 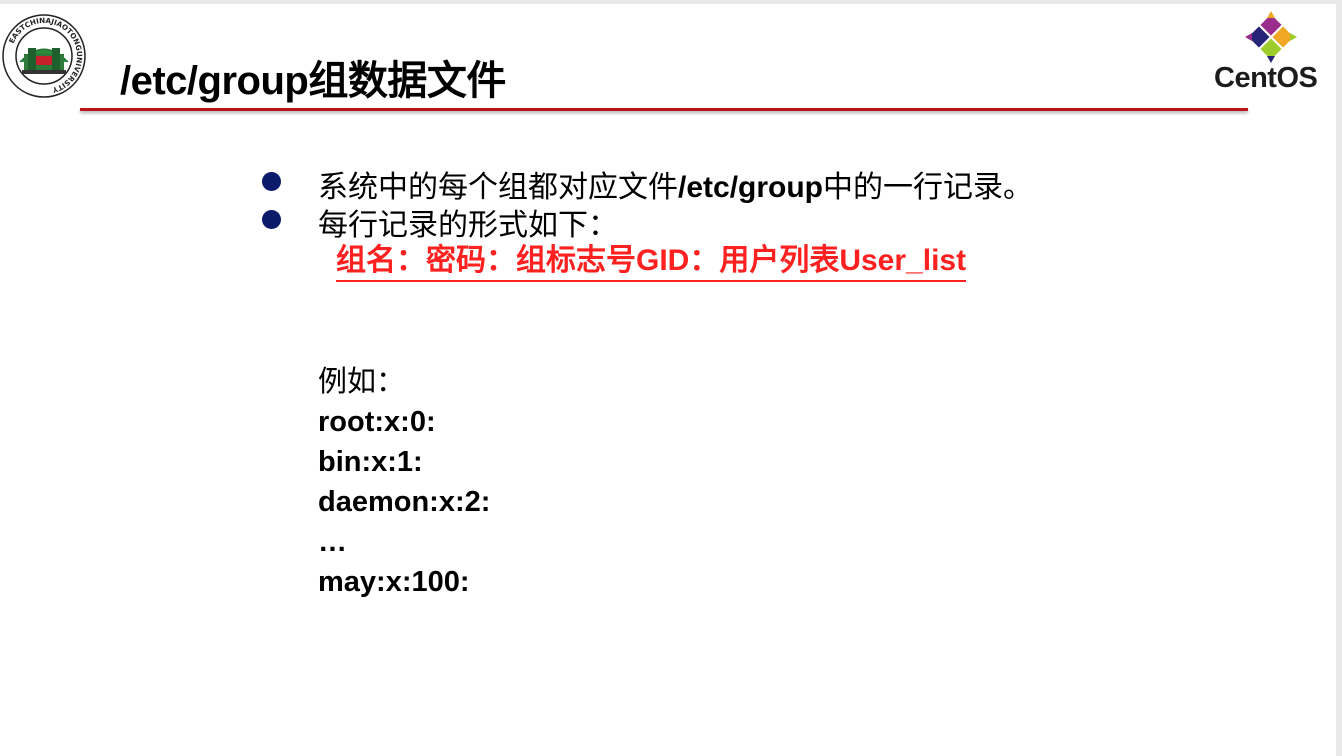 I want to click on title-divider, so click(x=664, y=109).